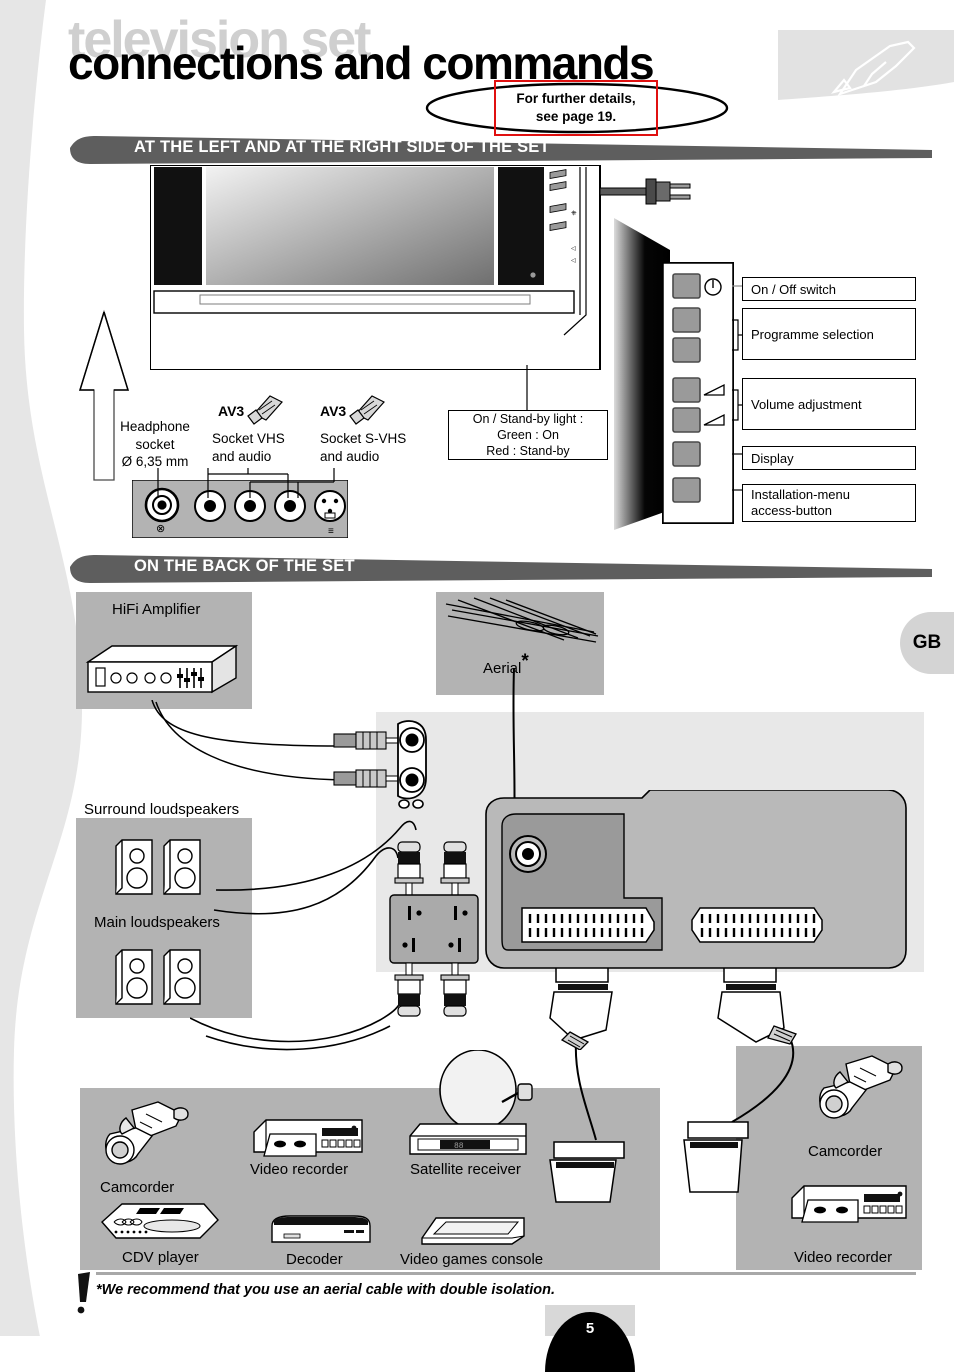 This screenshot has height=1372, width=954. I want to click on decoder-icon, so click(321, 1231).